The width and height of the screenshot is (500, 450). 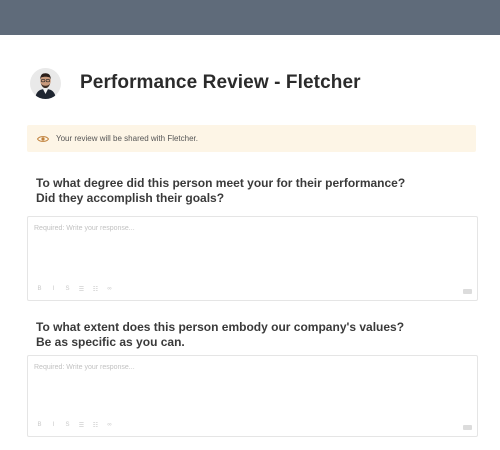 What do you see at coordinates (45, 83) in the screenshot?
I see `avatar` at bounding box center [45, 83].